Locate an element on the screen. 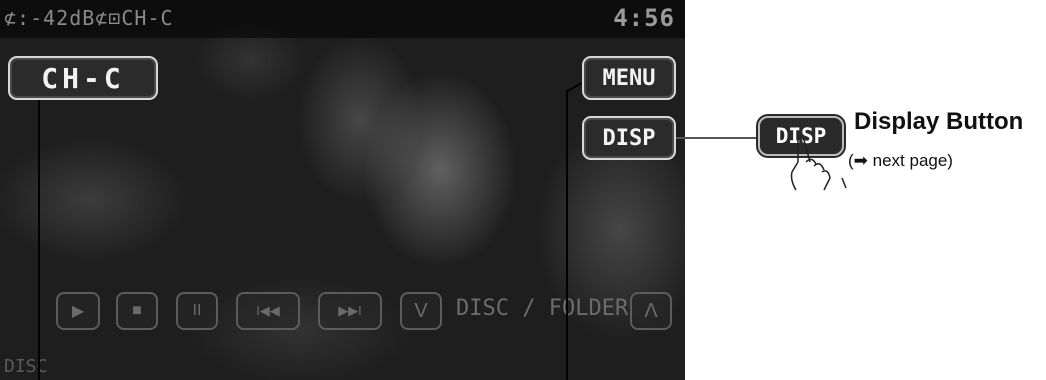 This screenshot has height=380, width=1046. pointing-hand-icon is located at coordinates (818, 163).